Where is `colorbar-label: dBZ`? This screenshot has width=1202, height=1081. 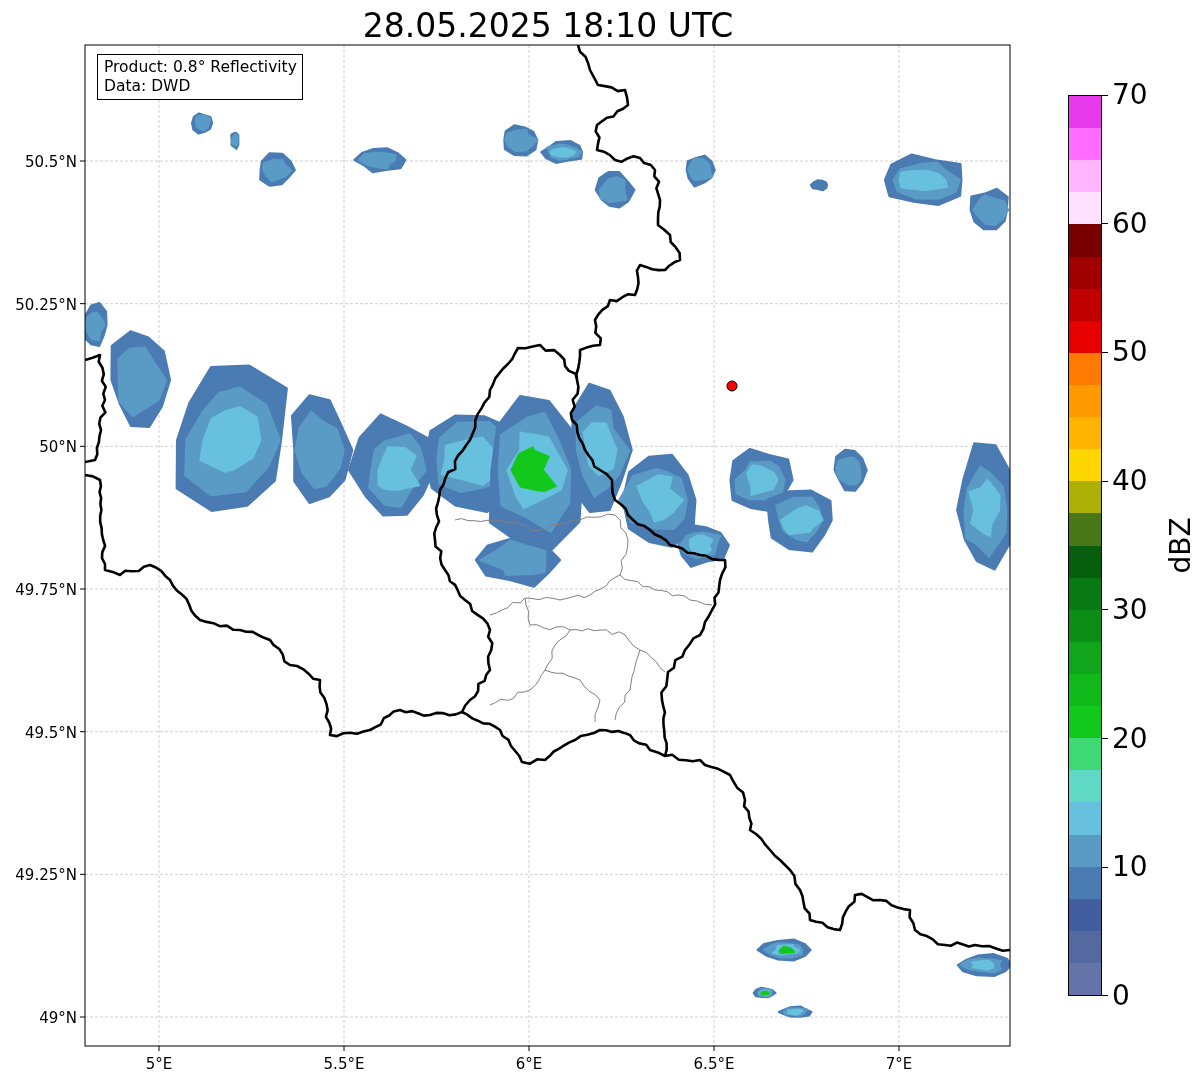 colorbar-label: dBZ is located at coordinates (1180, 545).